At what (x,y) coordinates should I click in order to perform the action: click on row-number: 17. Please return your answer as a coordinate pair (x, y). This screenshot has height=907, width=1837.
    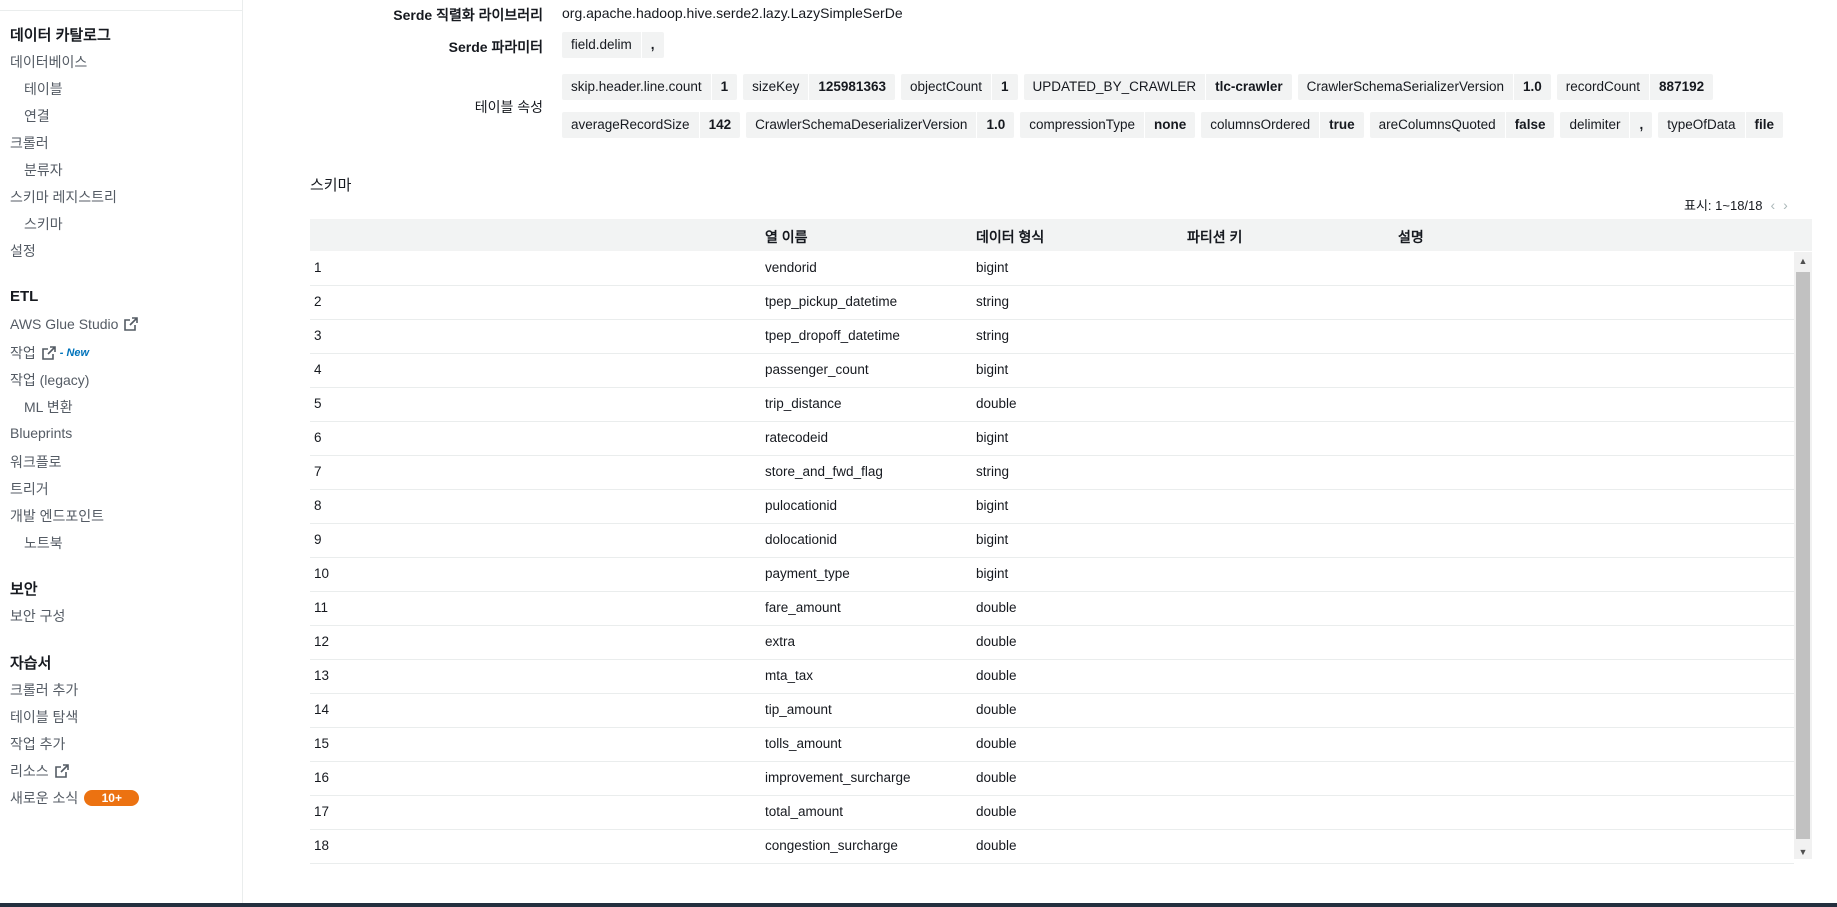
    Looking at the image, I should click on (322, 811).